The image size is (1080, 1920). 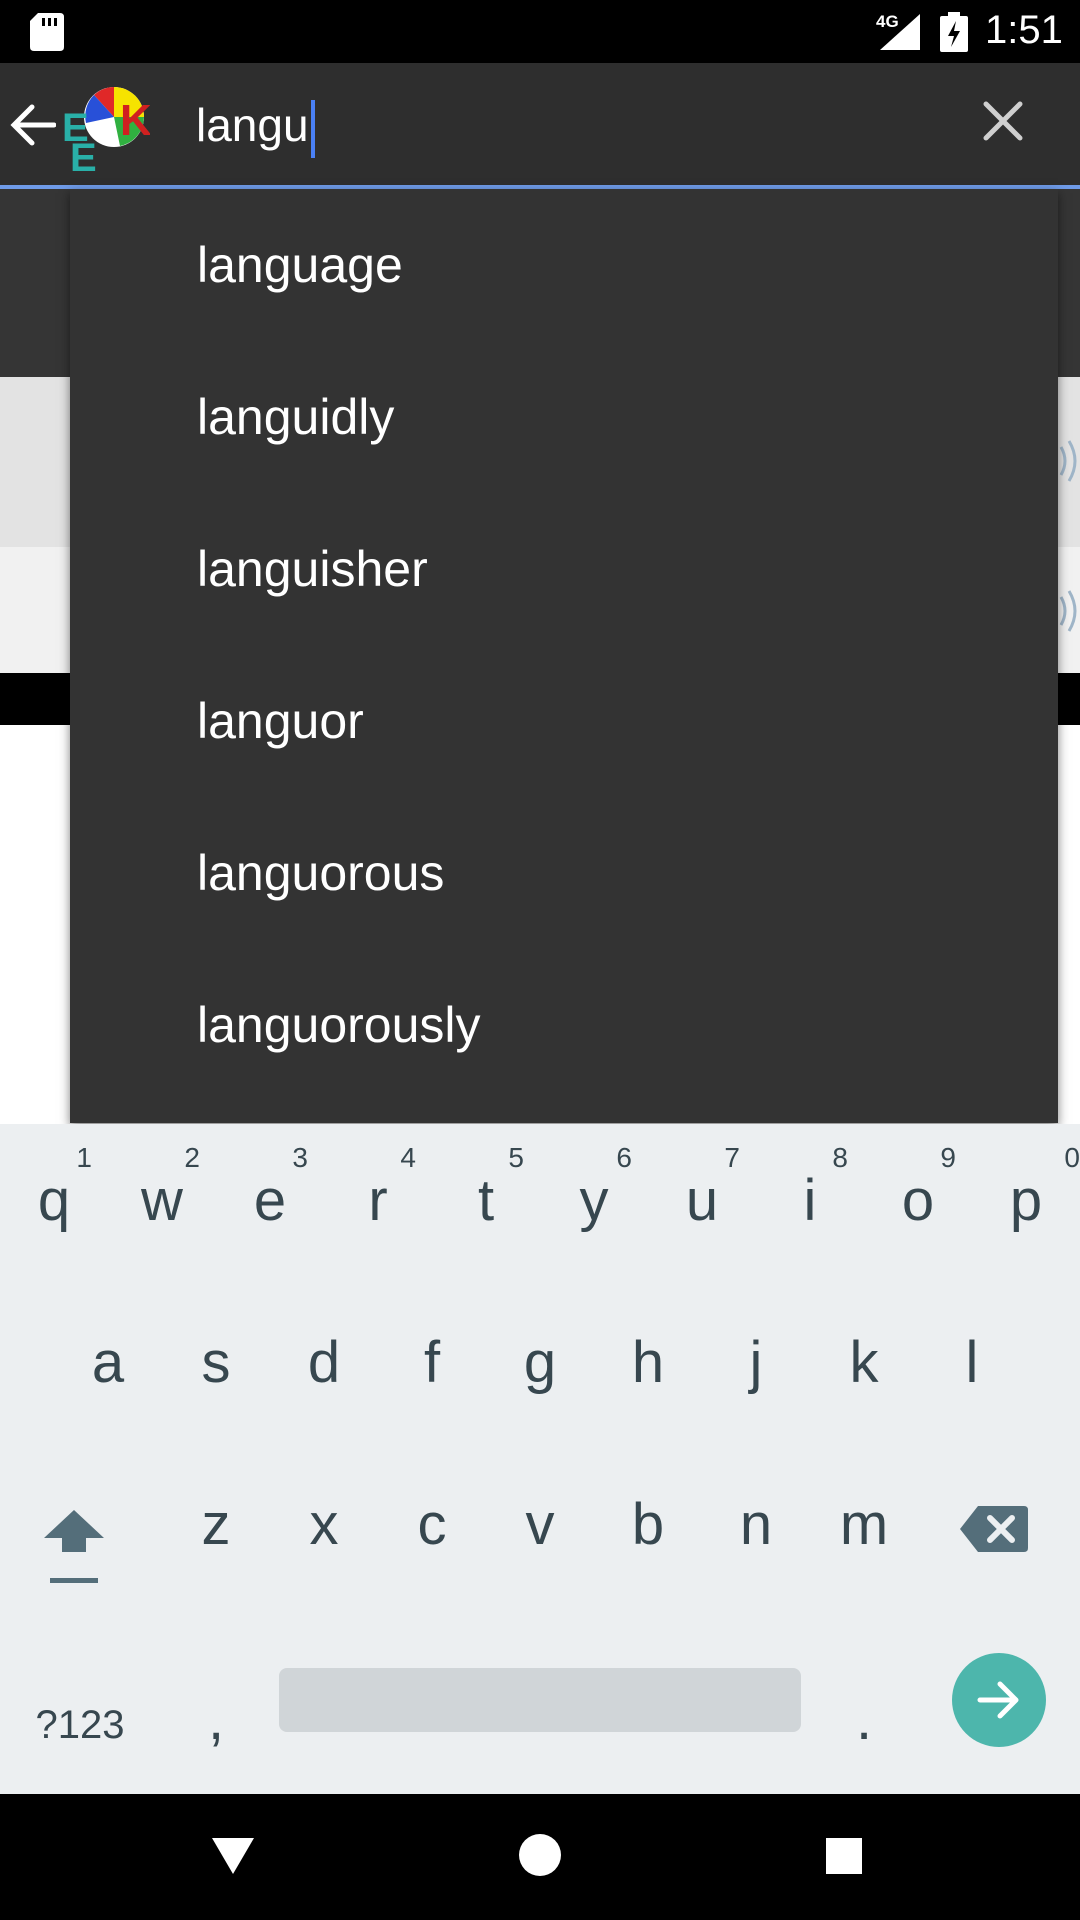 What do you see at coordinates (864, 1524) in the screenshot?
I see `key-label: m` at bounding box center [864, 1524].